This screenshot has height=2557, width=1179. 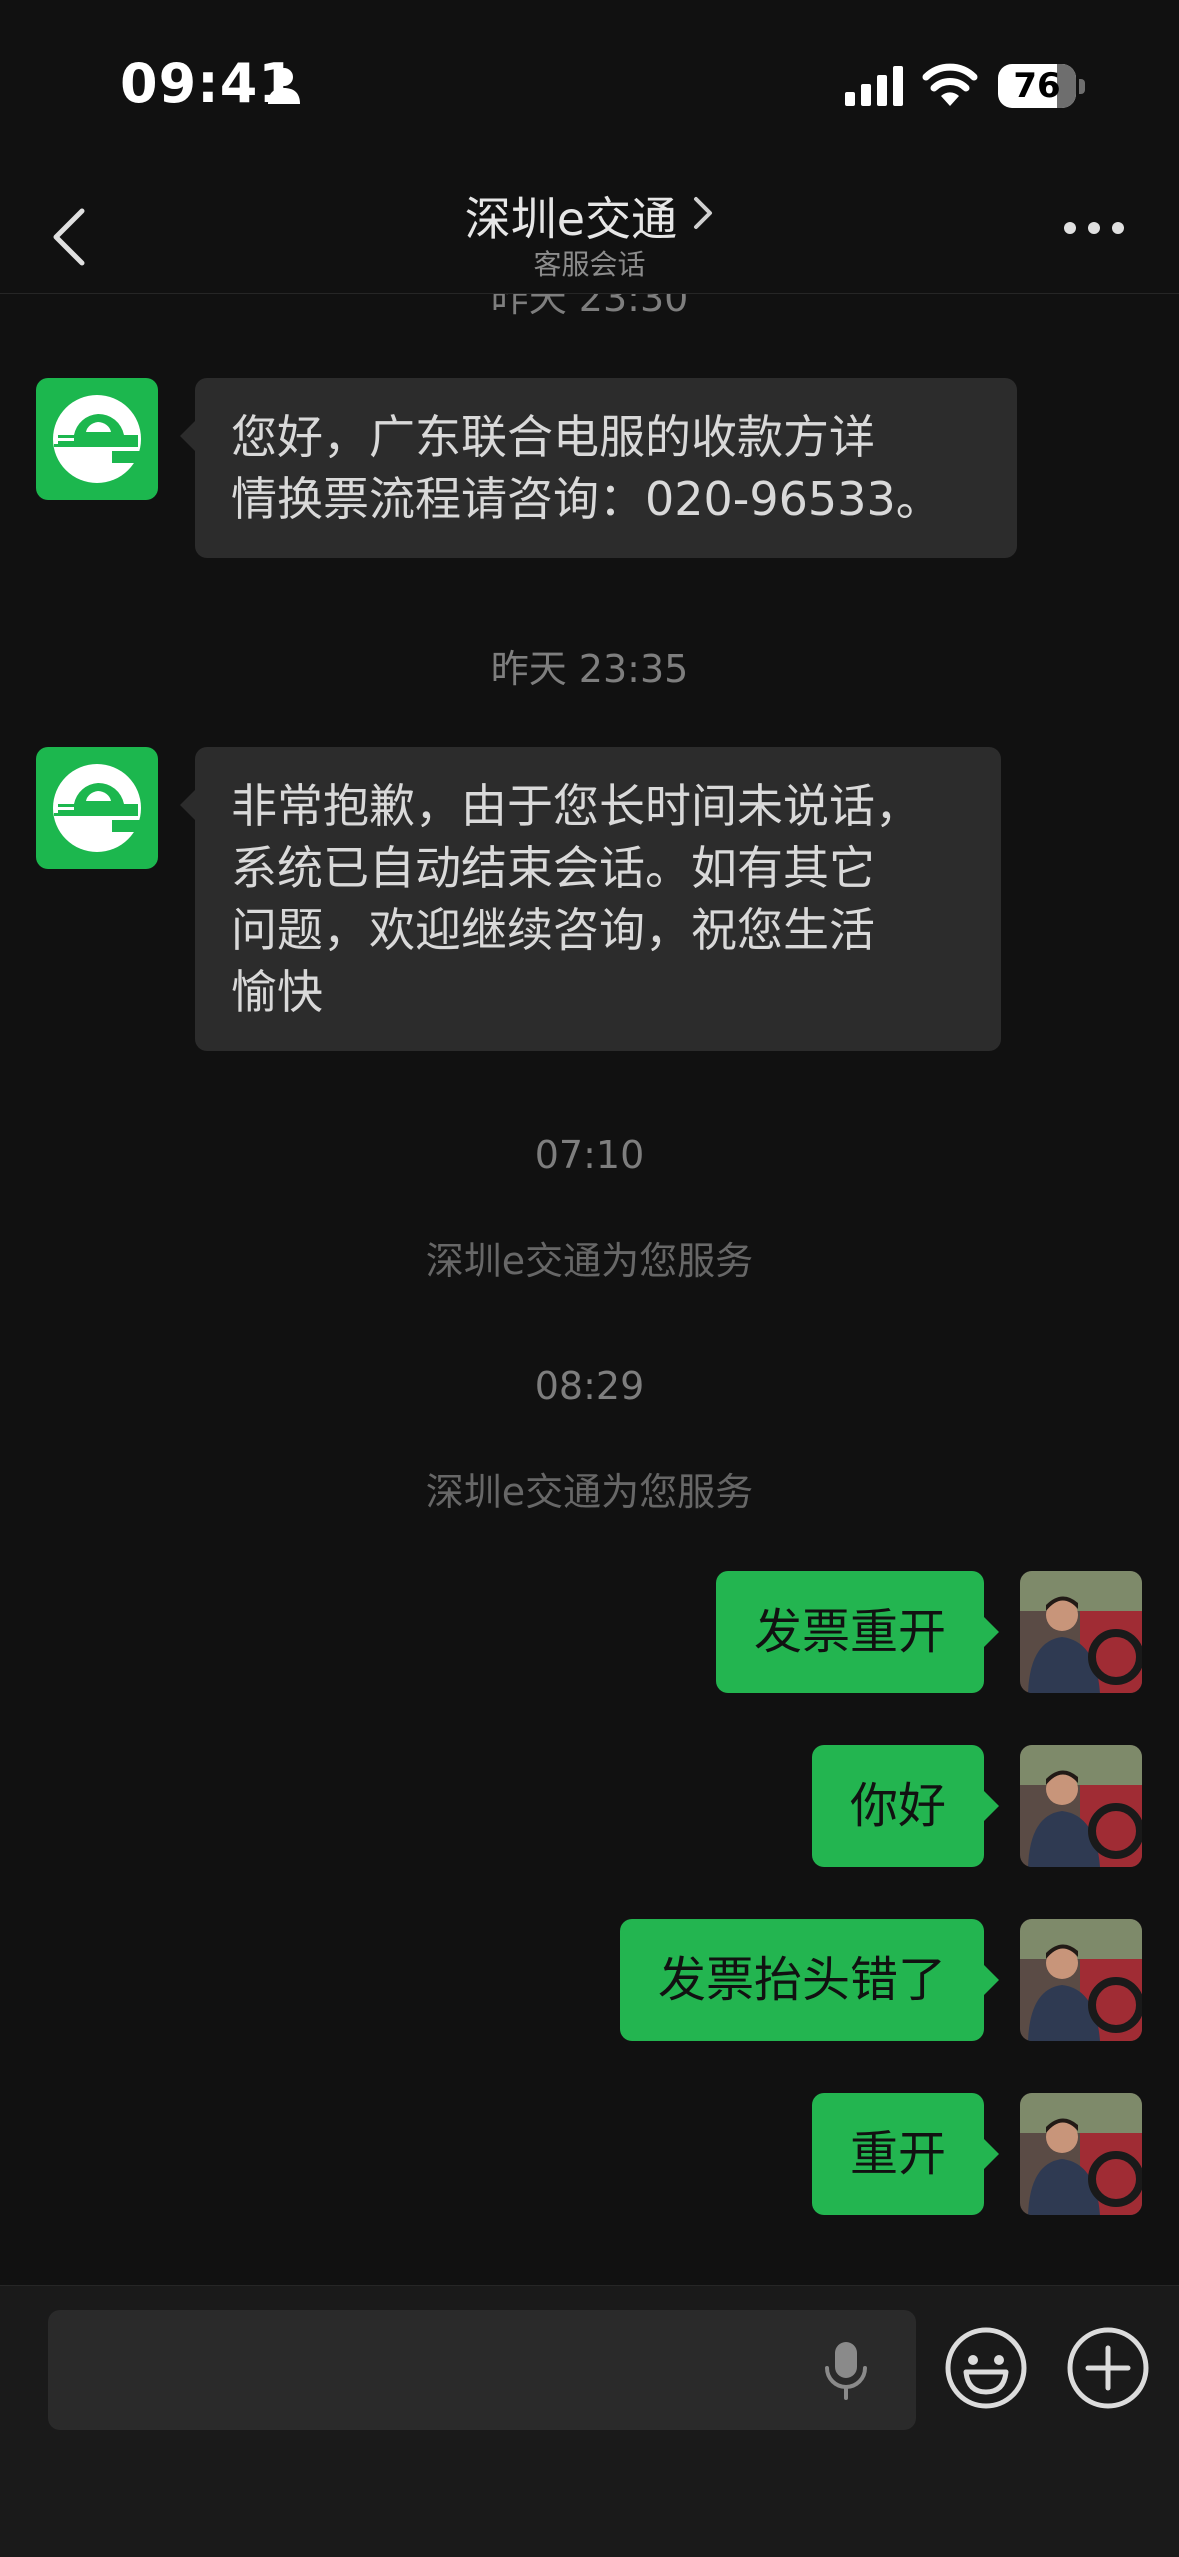 I want to click on nav-title: 深圳e交通, so click(x=571, y=219).